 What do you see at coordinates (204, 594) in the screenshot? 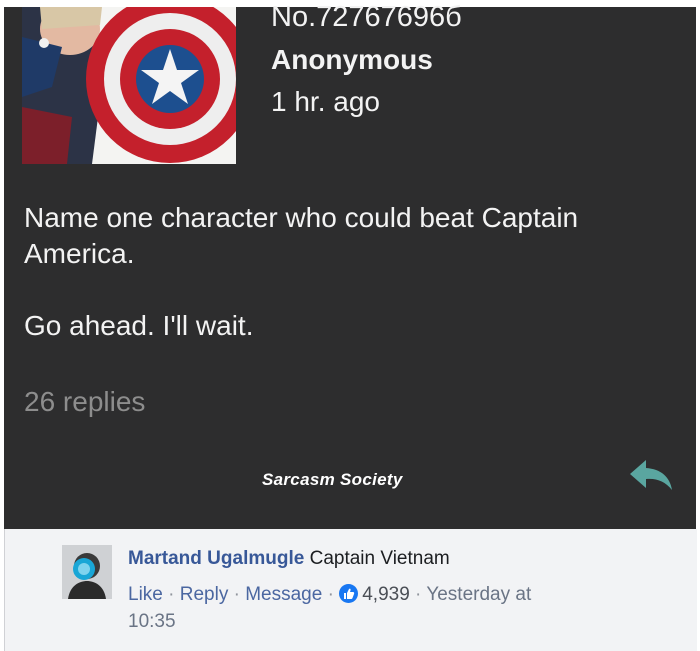
I see `reply-link: Reply` at bounding box center [204, 594].